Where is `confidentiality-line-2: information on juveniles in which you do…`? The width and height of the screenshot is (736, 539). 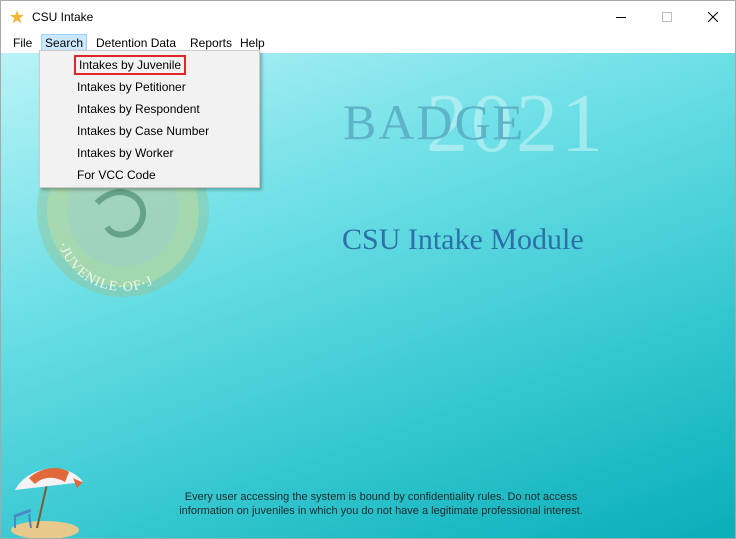 confidentiality-line-2: information on juveniles in which you do… is located at coordinates (381, 511).